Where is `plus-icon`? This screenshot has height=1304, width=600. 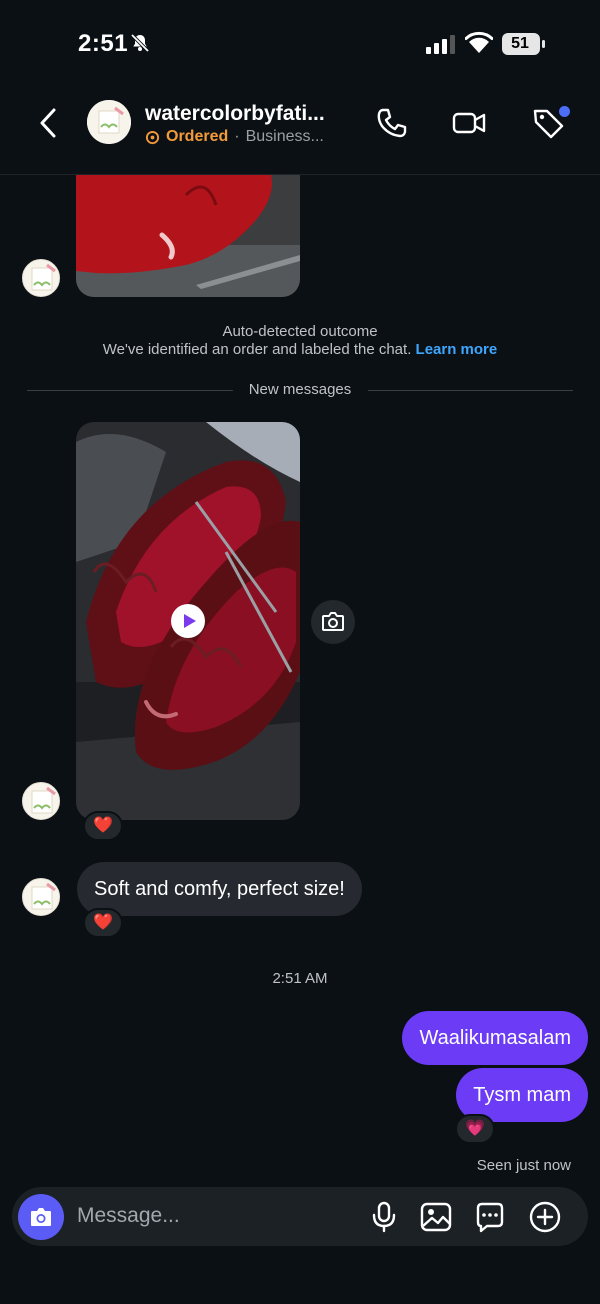
plus-icon is located at coordinates (545, 1217).